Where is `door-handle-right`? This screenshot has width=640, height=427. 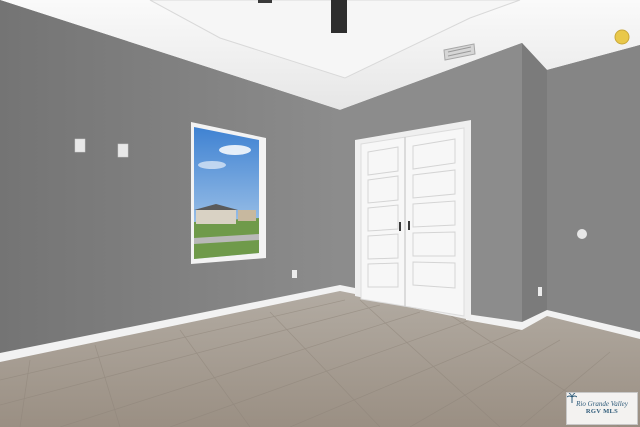
door-handle-right is located at coordinates (409, 225).